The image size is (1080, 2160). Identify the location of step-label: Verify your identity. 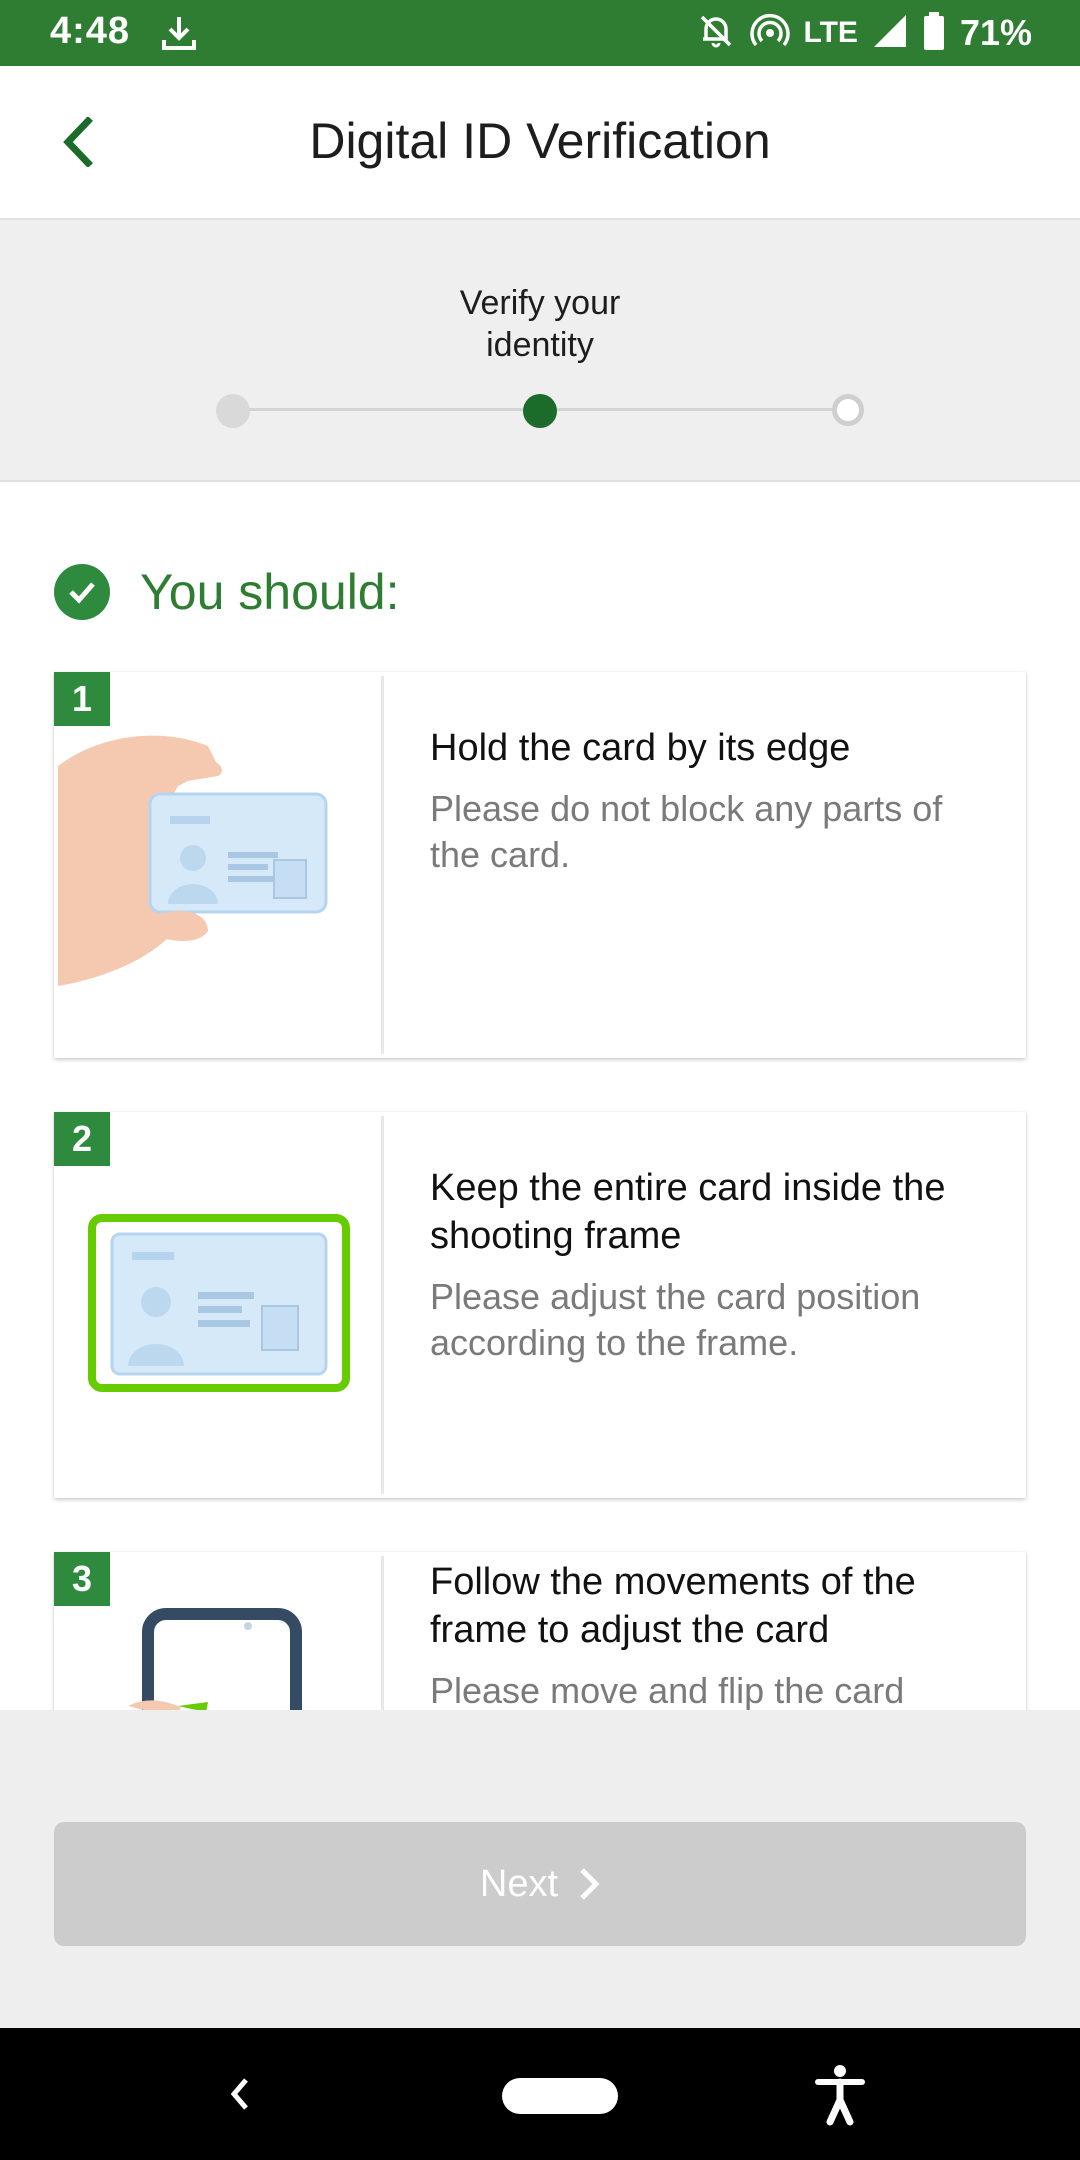
(540, 324).